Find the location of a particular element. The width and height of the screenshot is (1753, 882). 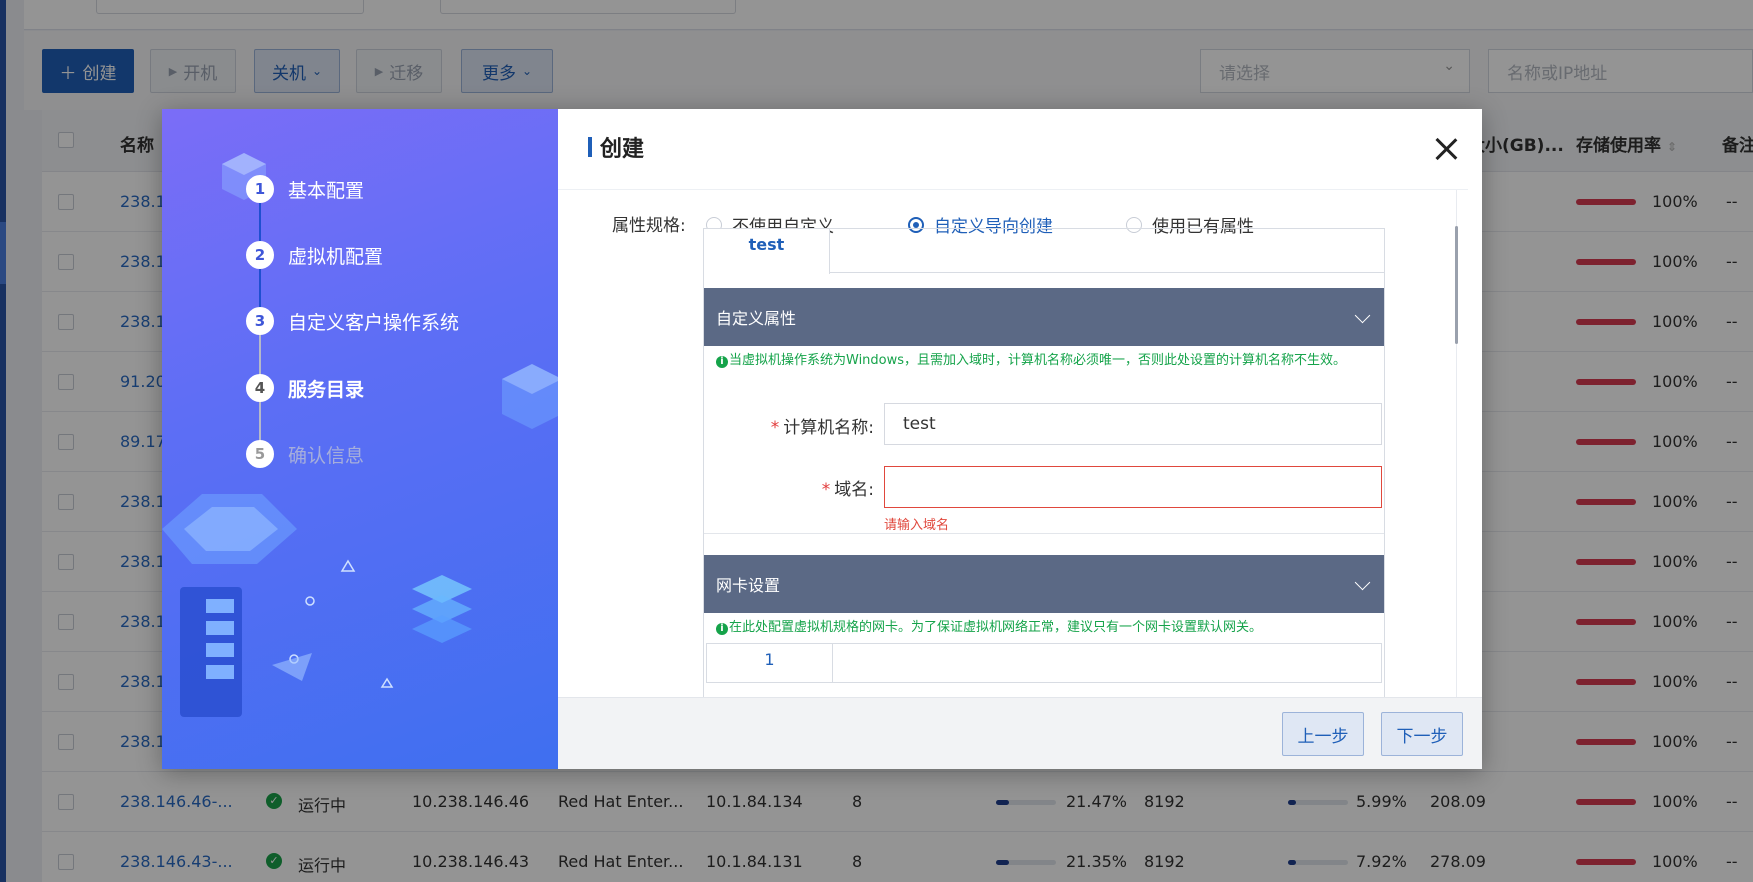

spec-tabs: test is located at coordinates (1044, 251).